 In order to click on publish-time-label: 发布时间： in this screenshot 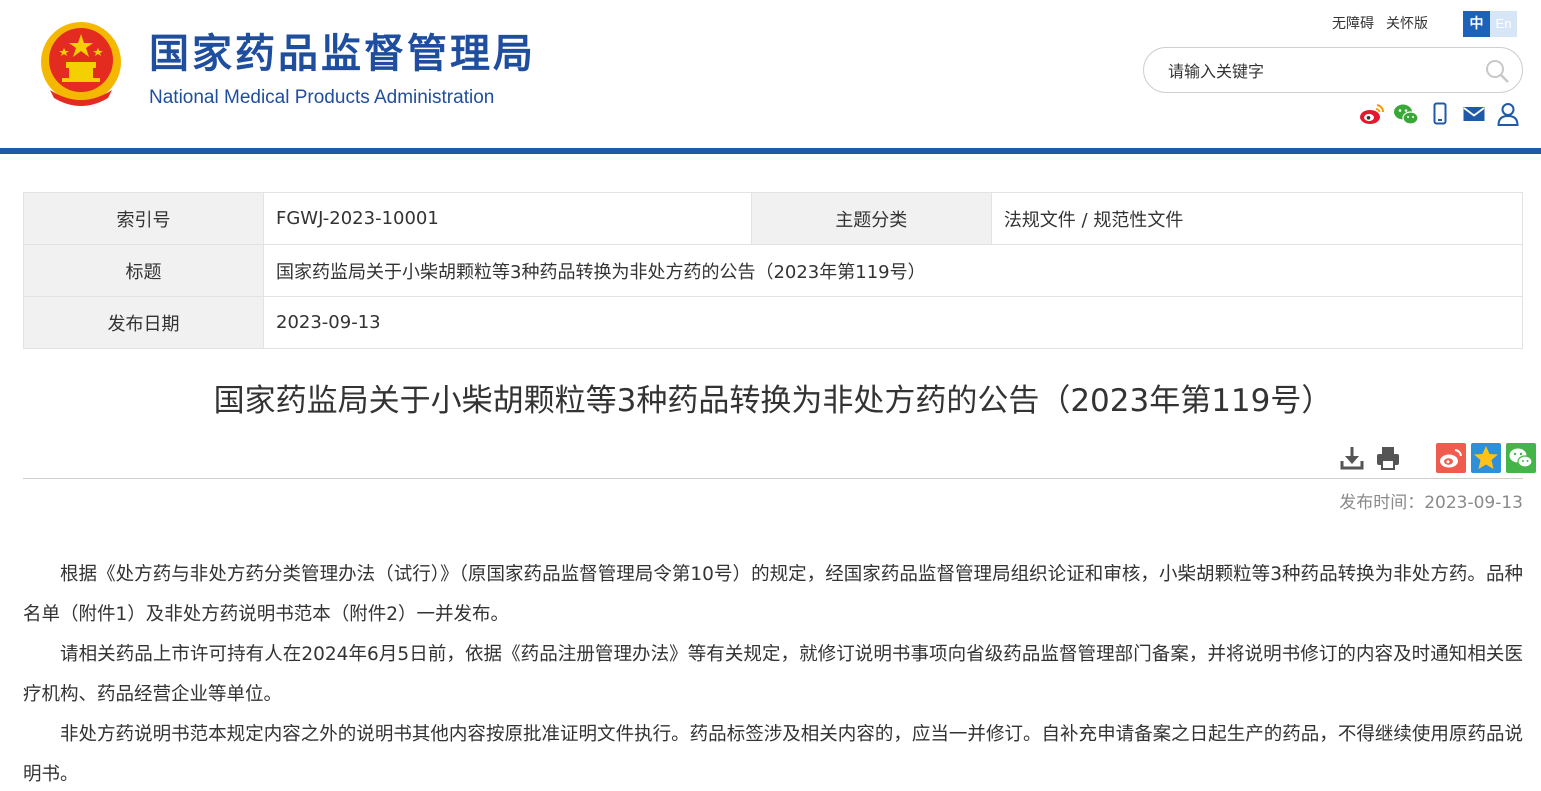, I will do `click(1382, 503)`.